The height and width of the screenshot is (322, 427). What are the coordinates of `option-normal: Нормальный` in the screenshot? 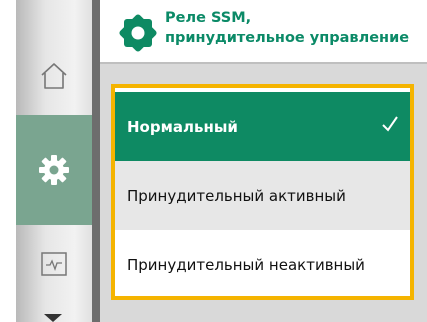 It's located at (262, 126).